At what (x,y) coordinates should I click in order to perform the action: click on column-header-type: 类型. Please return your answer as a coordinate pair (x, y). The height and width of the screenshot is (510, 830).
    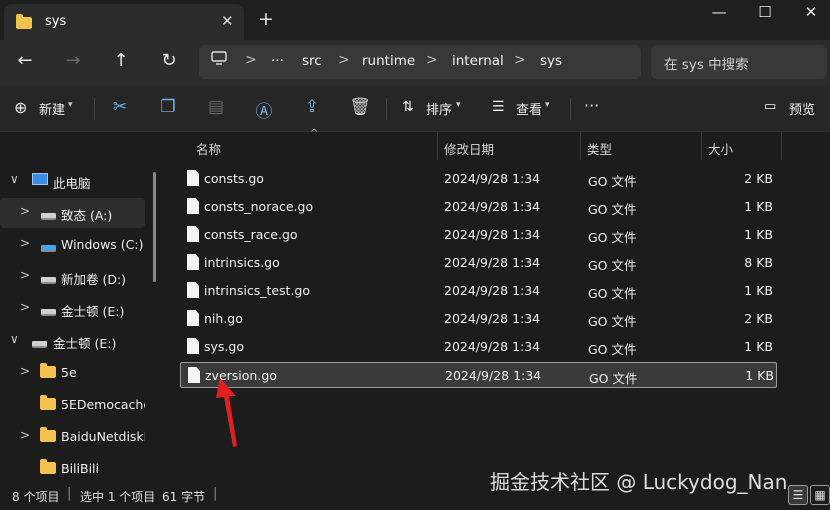
    Looking at the image, I should click on (599, 148).